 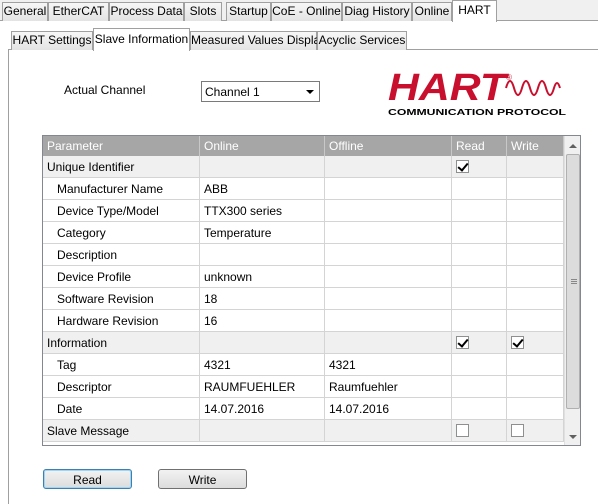 What do you see at coordinates (388, 365) in the screenshot?
I see `offline-cell: 4321` at bounding box center [388, 365].